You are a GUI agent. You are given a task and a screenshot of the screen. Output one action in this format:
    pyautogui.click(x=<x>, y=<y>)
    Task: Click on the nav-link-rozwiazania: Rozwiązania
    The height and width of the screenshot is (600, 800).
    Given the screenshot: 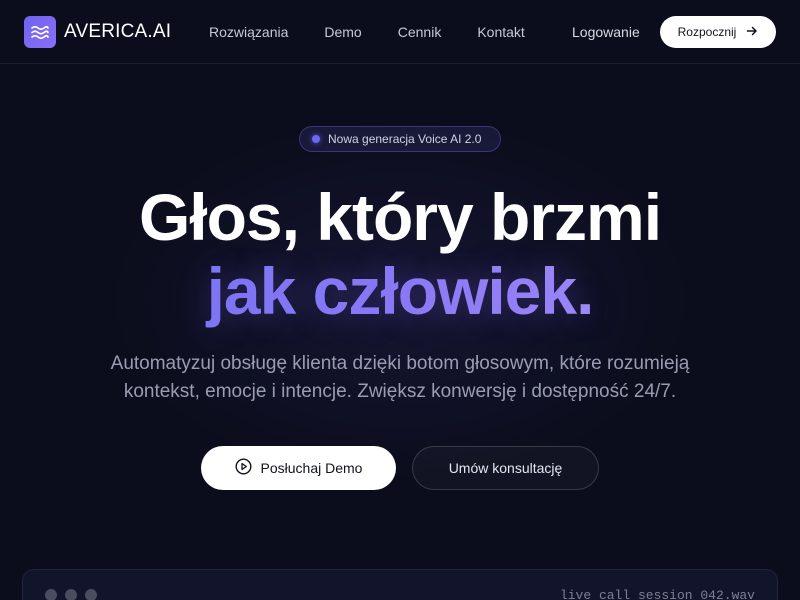 What is the action you would take?
    pyautogui.click(x=248, y=32)
    